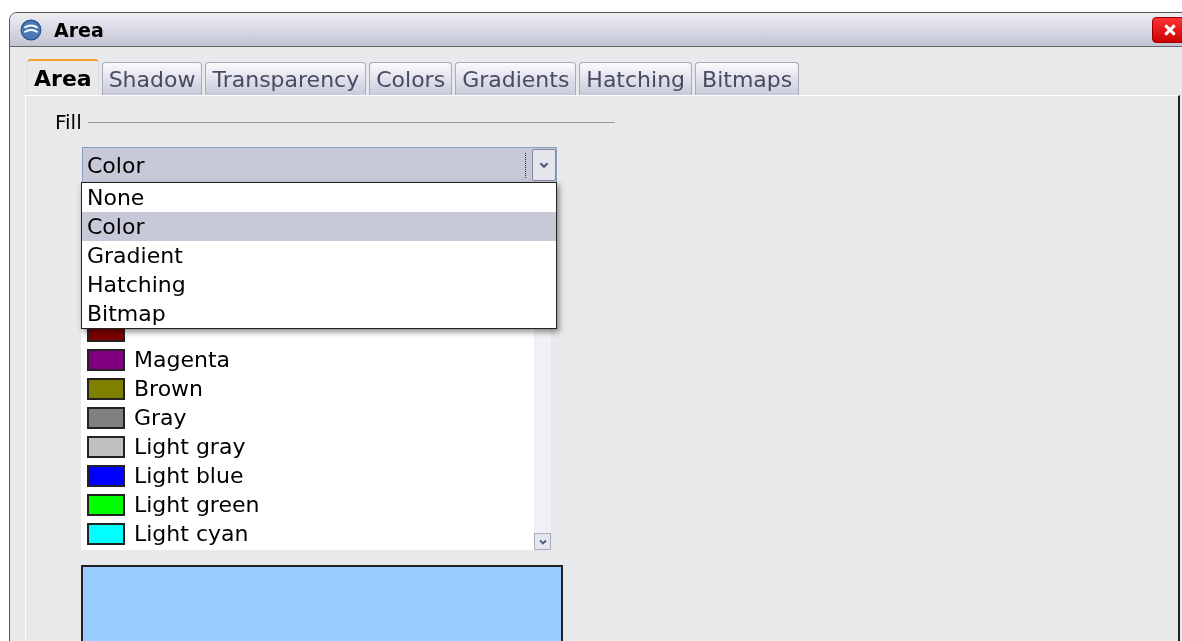  Describe the element at coordinates (79, 29) in the screenshot. I see `window-title: Area` at that location.